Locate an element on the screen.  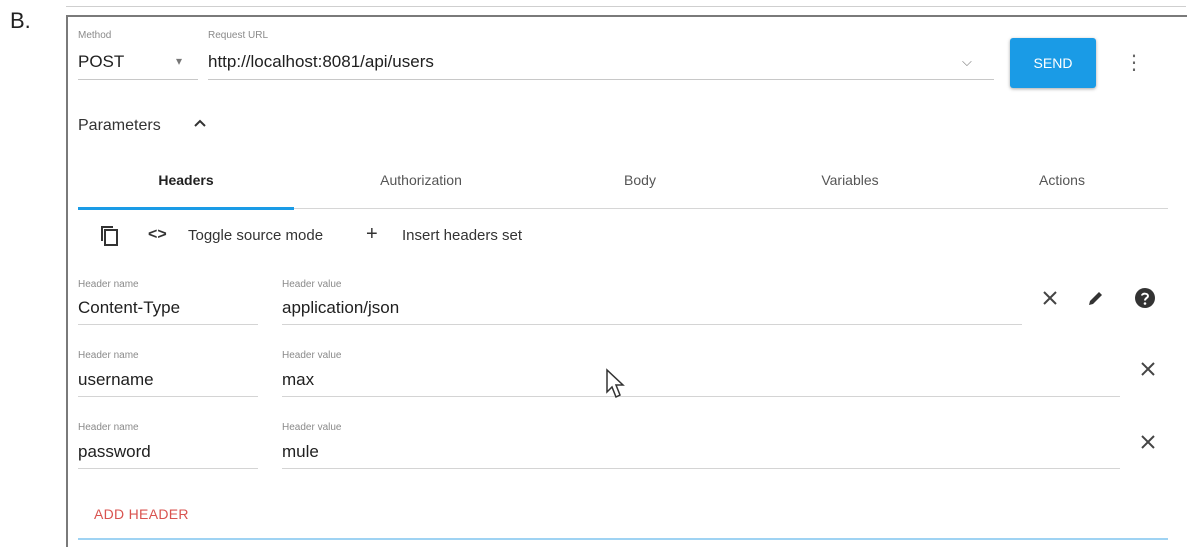
tab-variables: Variables is located at coordinates (850, 180).